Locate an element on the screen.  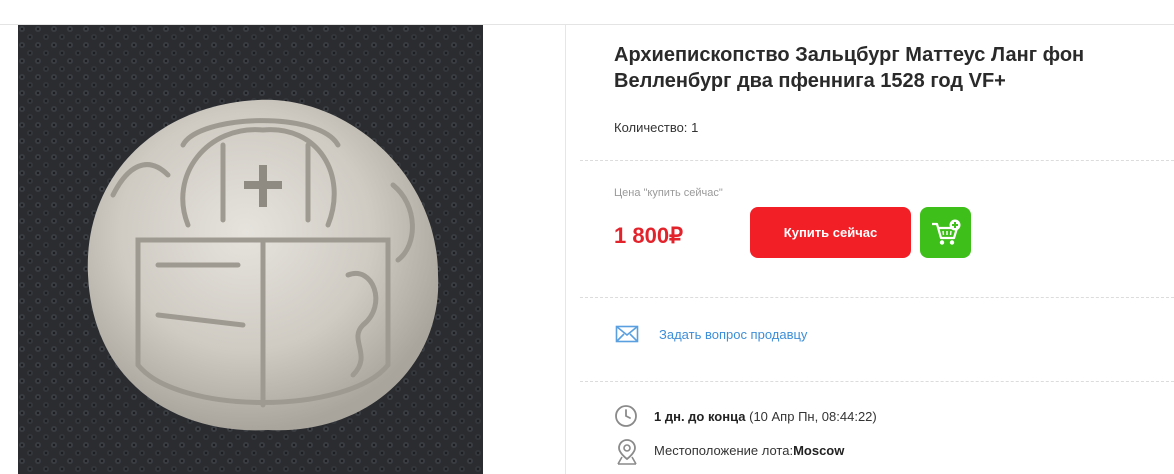
auction-end-time: 1 дн. до конца (10 Апр Пн, 08:44:22) is located at coordinates (765, 416).